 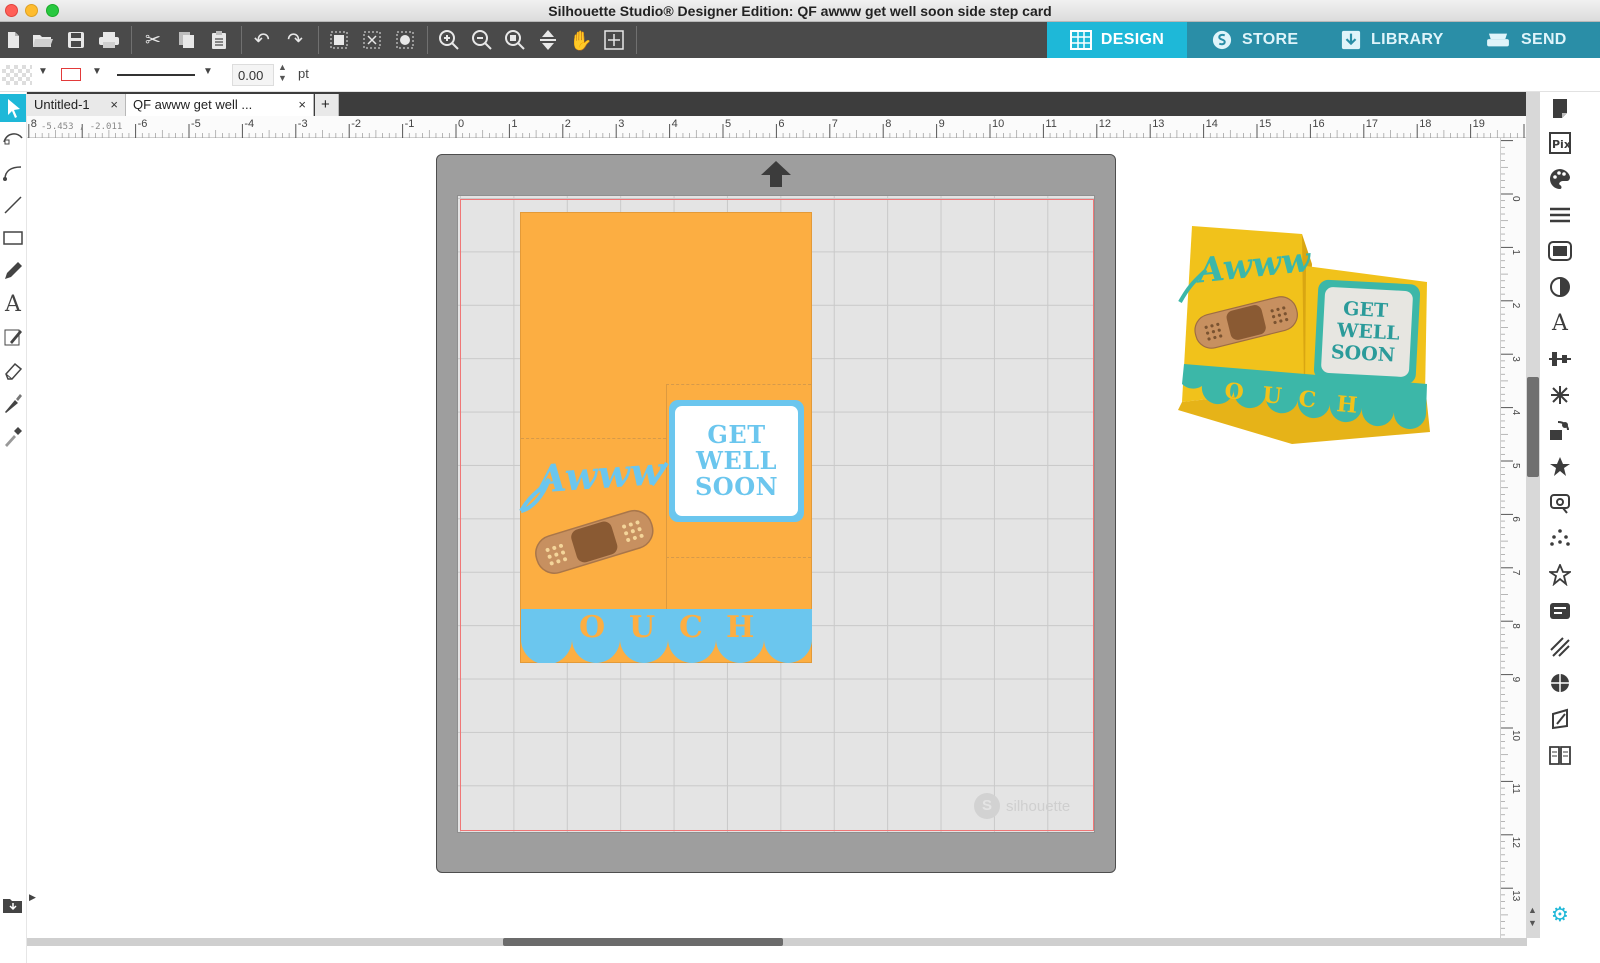 I want to click on vertical-scrollbar-thumb, so click(x=1533, y=427).